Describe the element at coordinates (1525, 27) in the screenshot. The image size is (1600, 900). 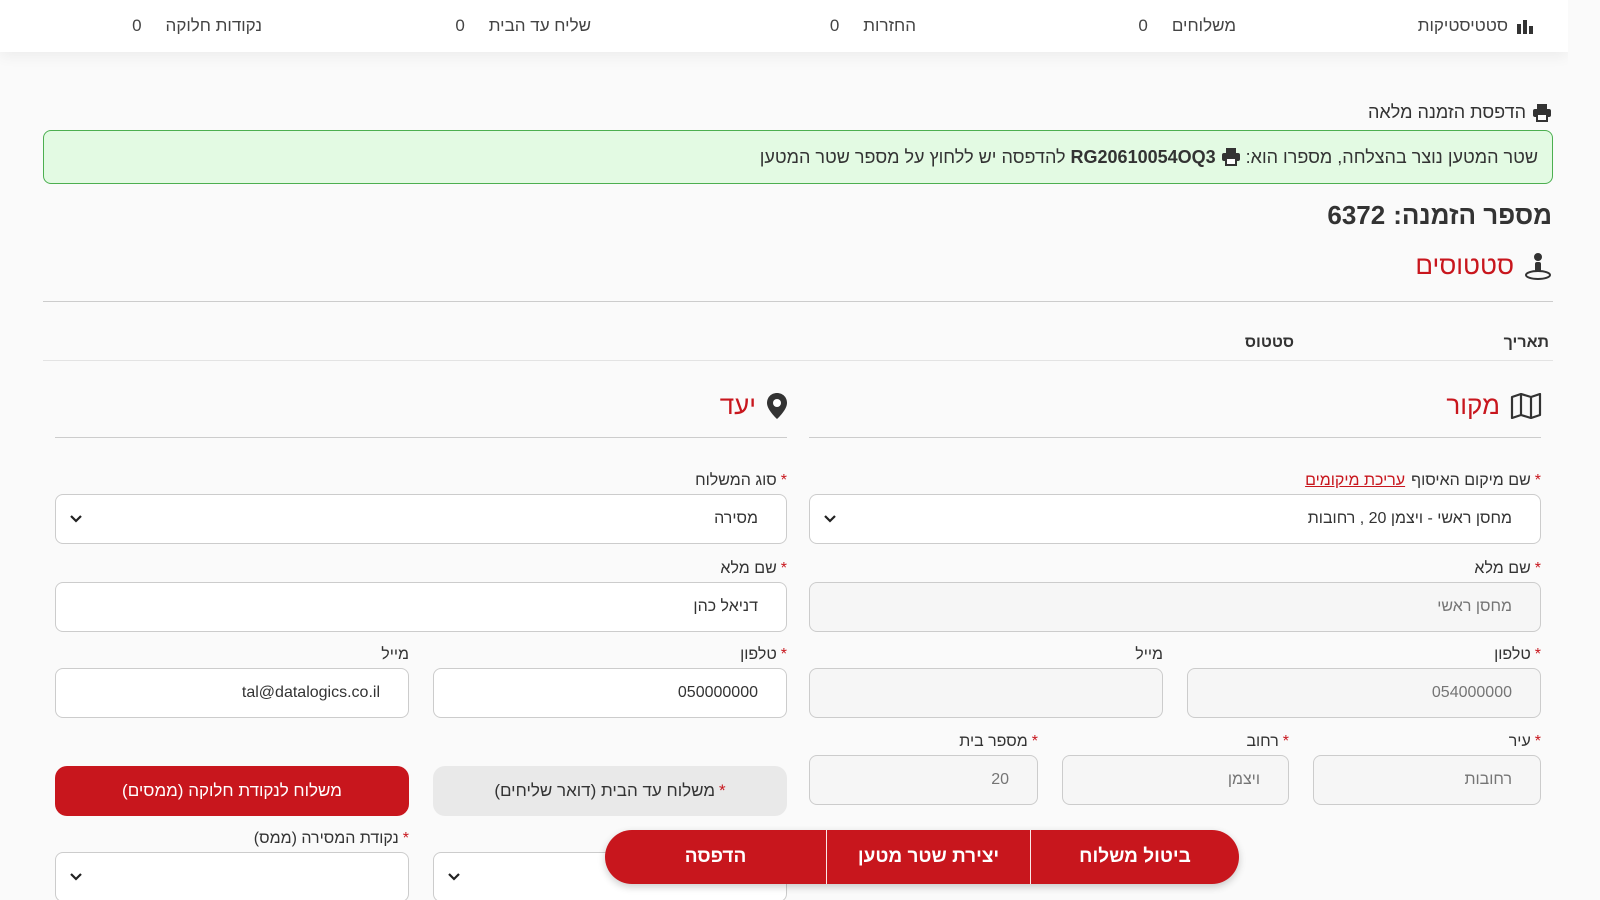
I see `bar-chart-icon` at that location.